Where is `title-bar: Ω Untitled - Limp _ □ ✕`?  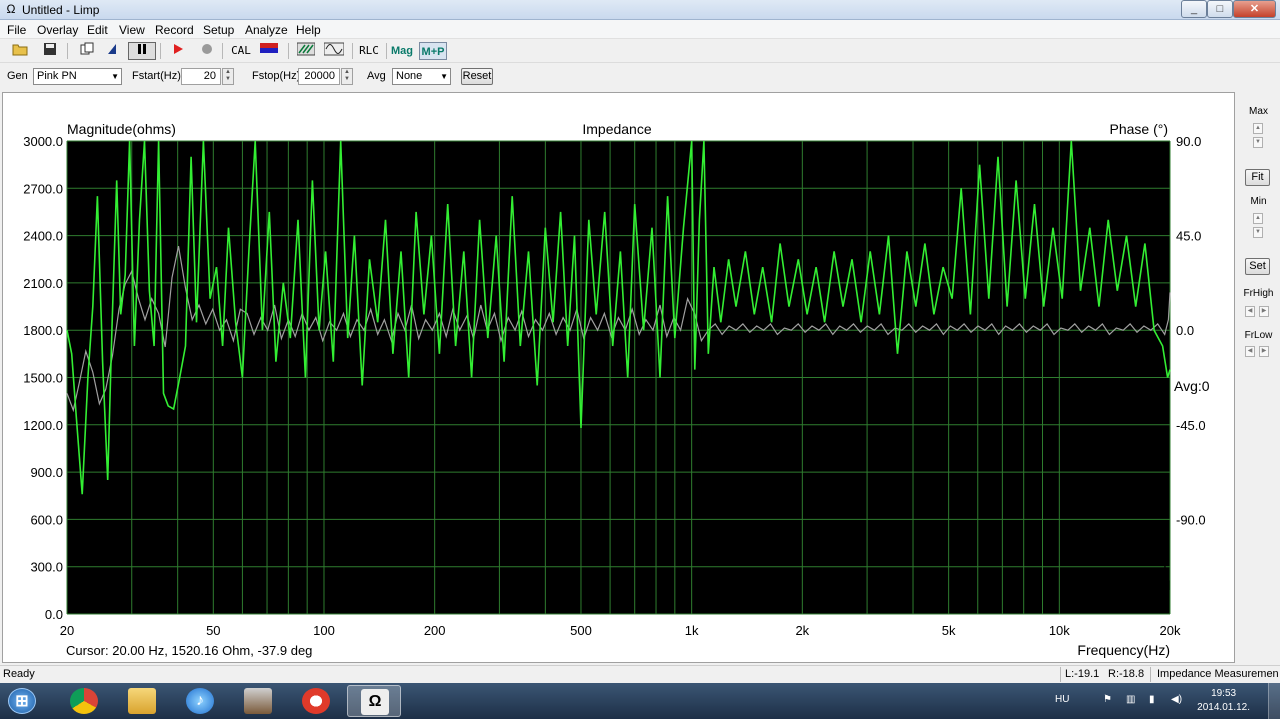 title-bar: Ω Untitled - Limp _ □ ✕ is located at coordinates (640, 10).